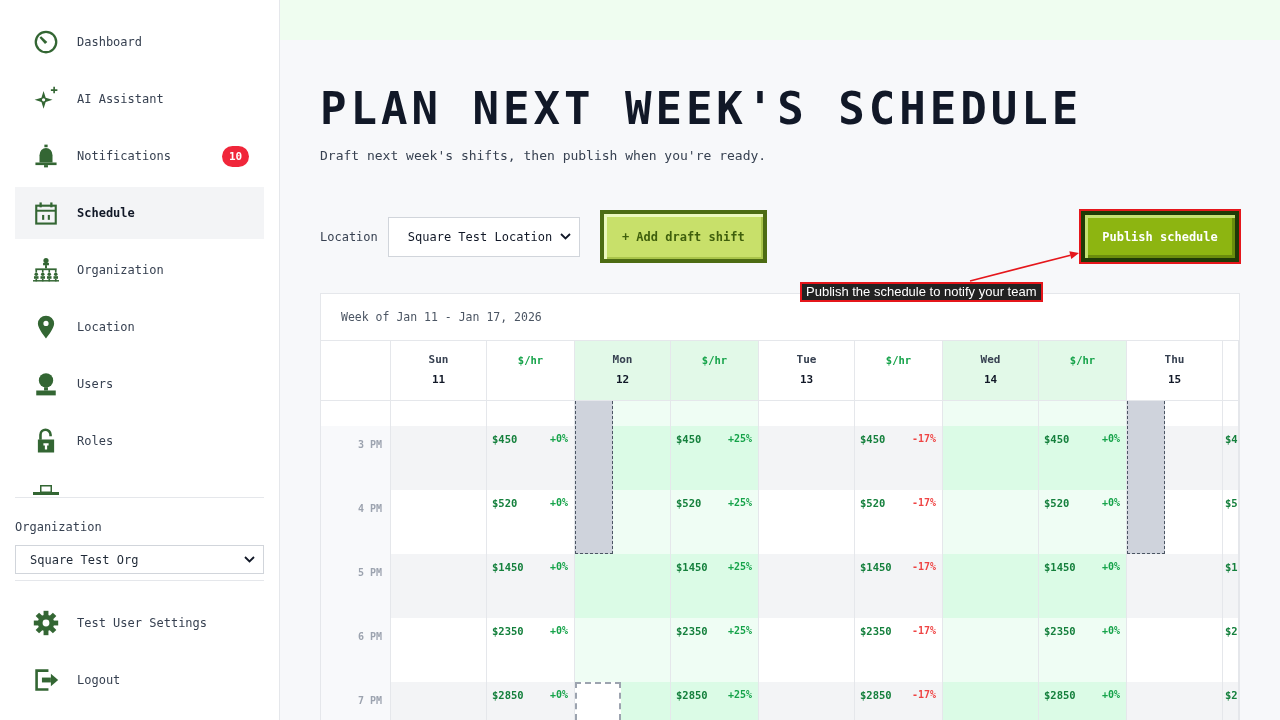 This screenshot has height=720, width=1280. Describe the element at coordinates (46, 42) in the screenshot. I see `gauge-icon` at that location.